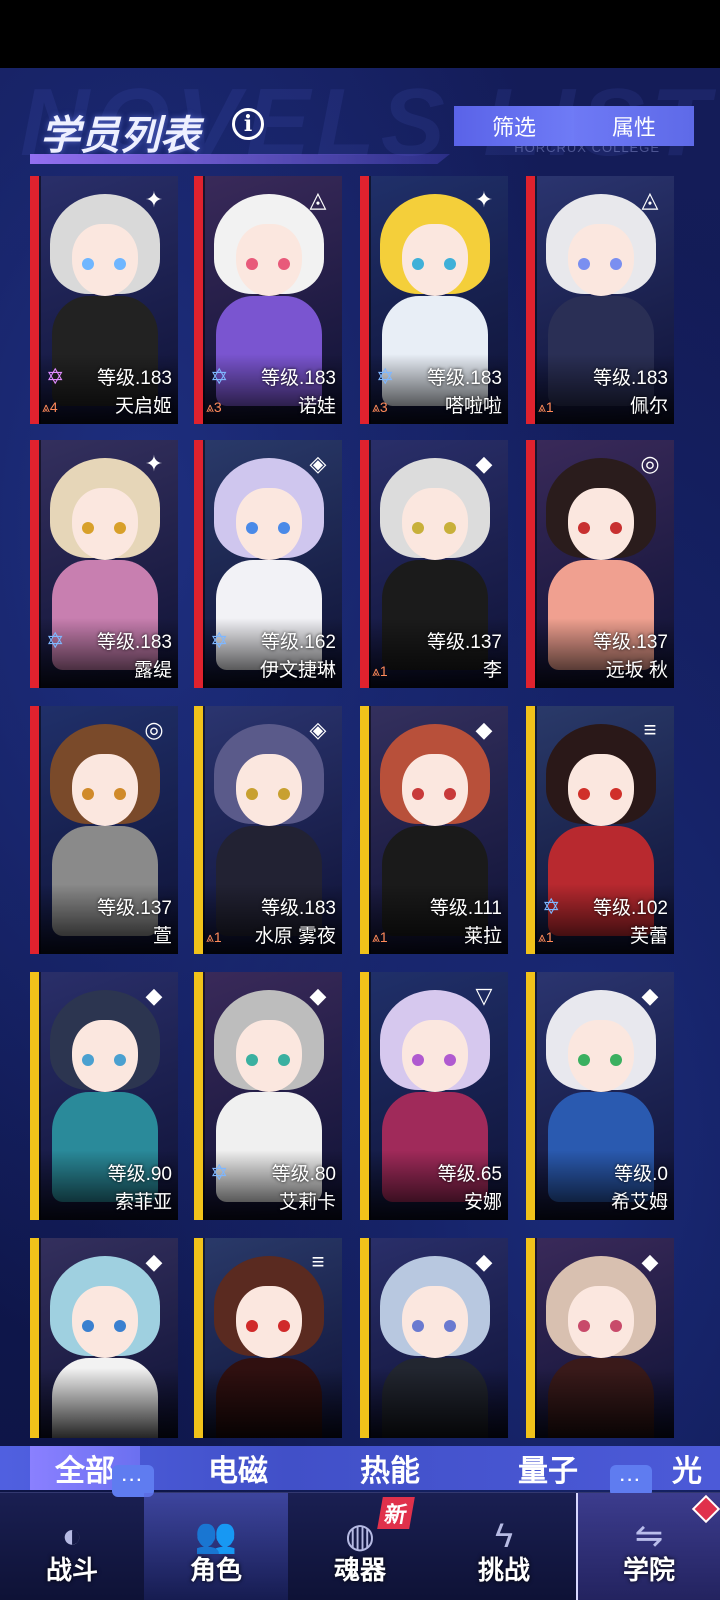  I want to click on character-card: ◈ ✡ 等级.162 伊文捷琳, so click(268, 564).